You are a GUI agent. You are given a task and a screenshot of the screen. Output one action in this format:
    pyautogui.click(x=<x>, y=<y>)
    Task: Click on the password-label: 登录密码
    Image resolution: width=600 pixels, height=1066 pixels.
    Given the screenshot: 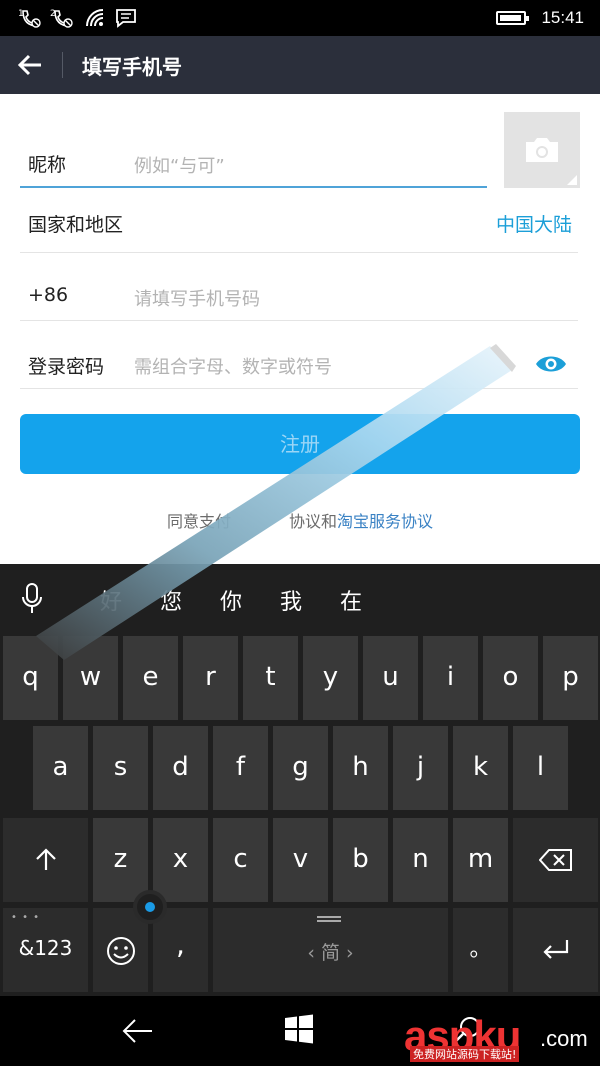 What is the action you would take?
    pyautogui.click(x=66, y=367)
    